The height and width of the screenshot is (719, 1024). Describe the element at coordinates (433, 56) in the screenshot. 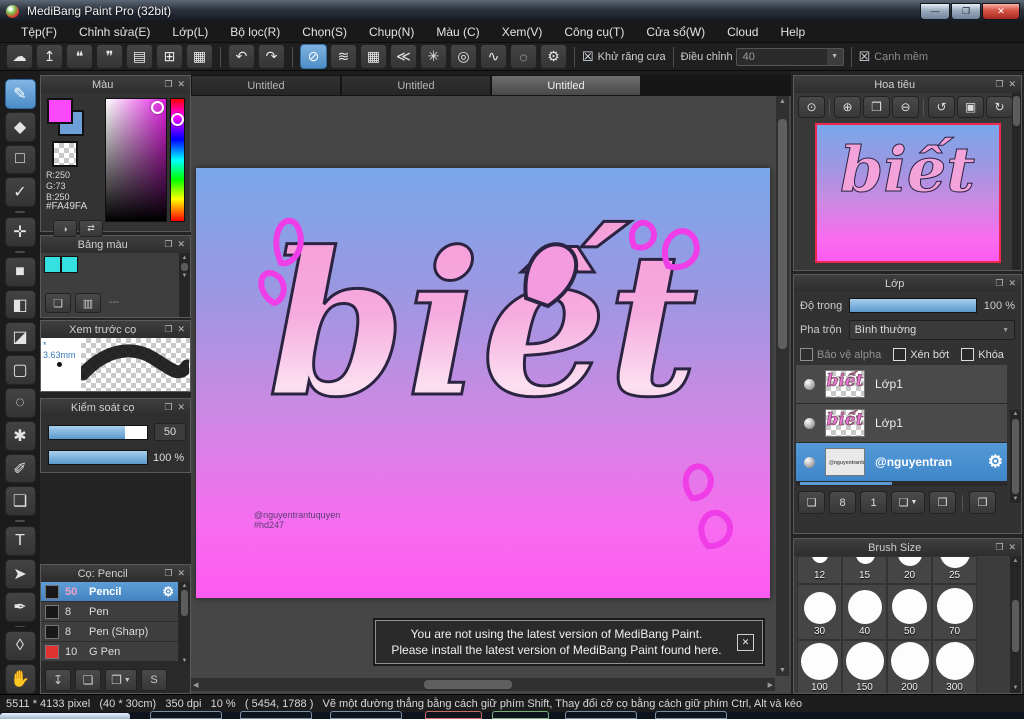

I see `radial-snap-button: ✳` at that location.